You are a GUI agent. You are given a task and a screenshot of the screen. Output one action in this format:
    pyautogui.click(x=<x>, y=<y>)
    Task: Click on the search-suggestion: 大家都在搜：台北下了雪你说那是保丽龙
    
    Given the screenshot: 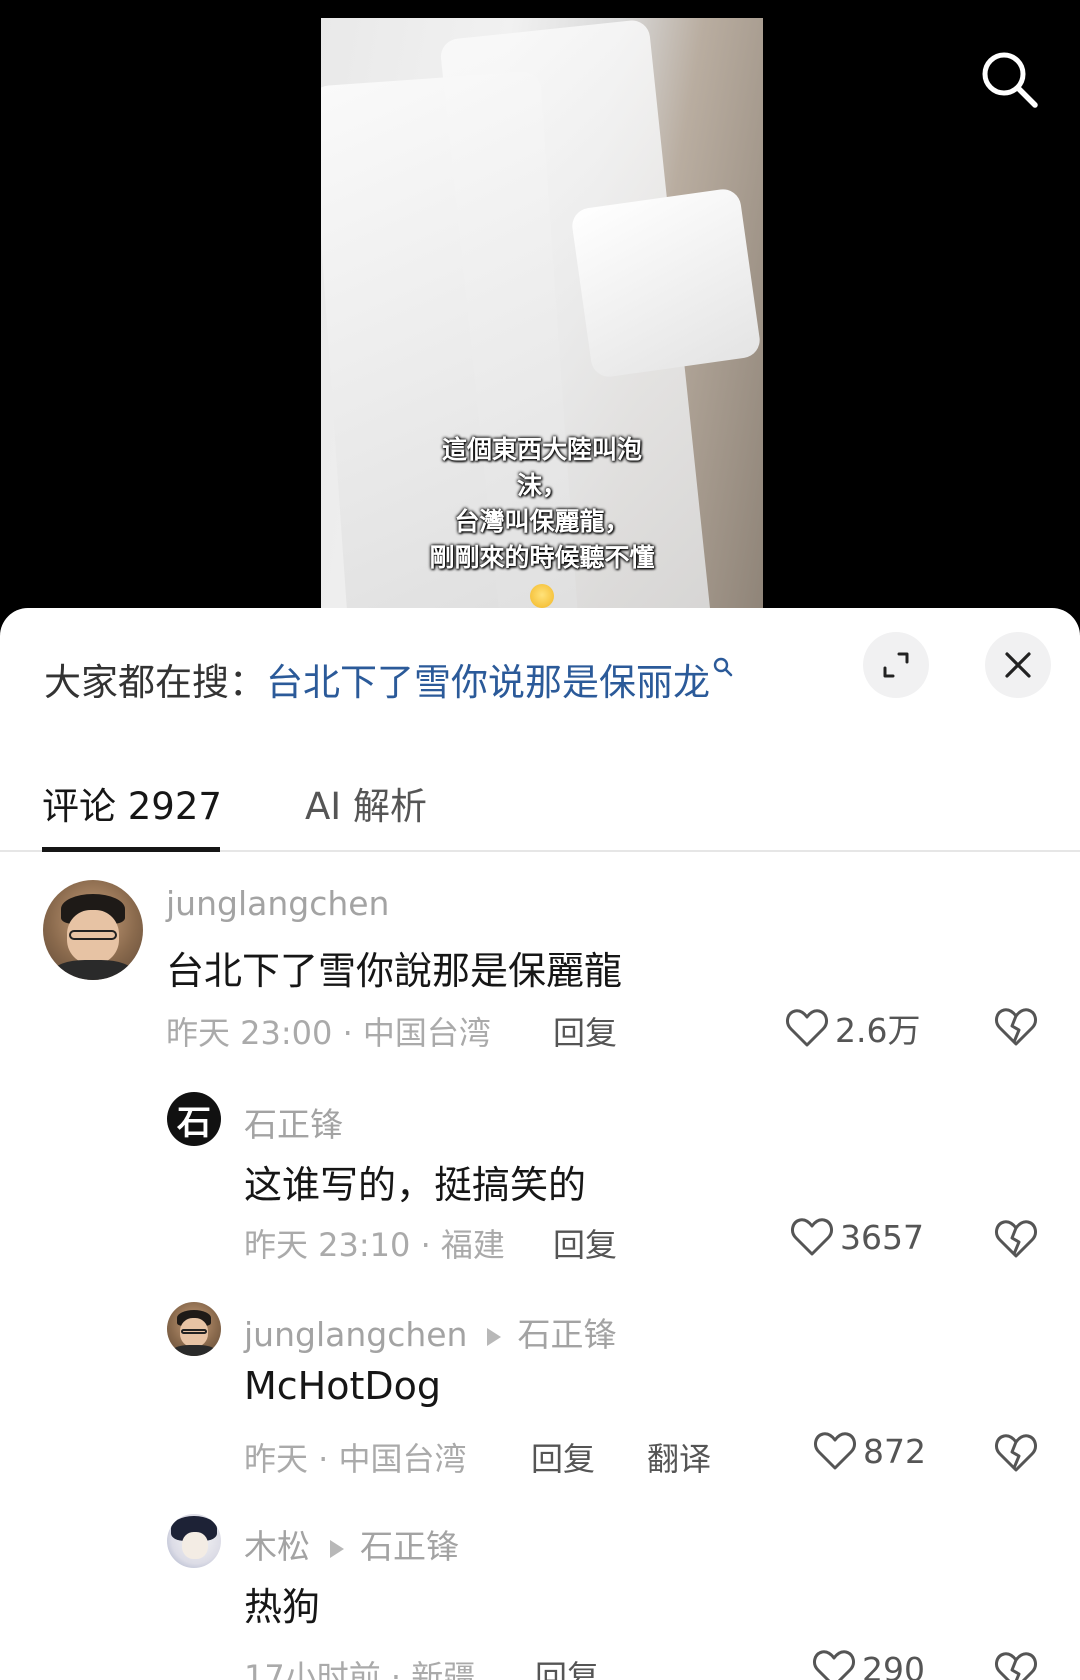 What is the action you would take?
    pyautogui.click(x=389, y=679)
    